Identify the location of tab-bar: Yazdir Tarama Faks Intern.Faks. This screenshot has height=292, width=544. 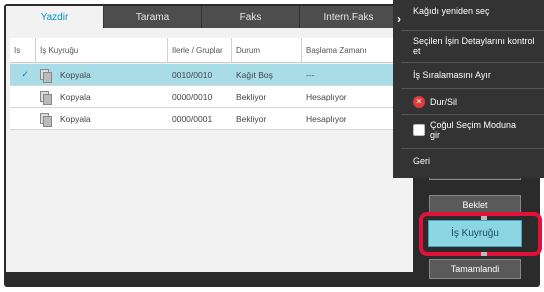
(202, 17).